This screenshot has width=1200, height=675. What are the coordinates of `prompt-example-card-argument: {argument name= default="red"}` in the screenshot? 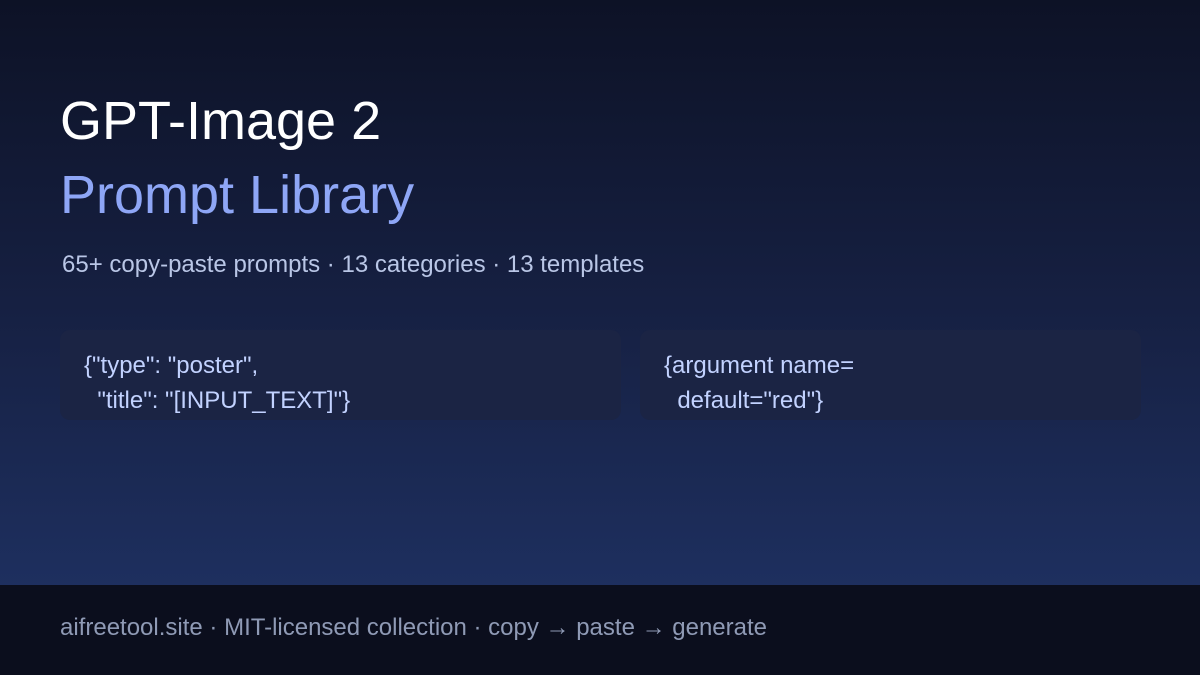 It's located at (890, 375).